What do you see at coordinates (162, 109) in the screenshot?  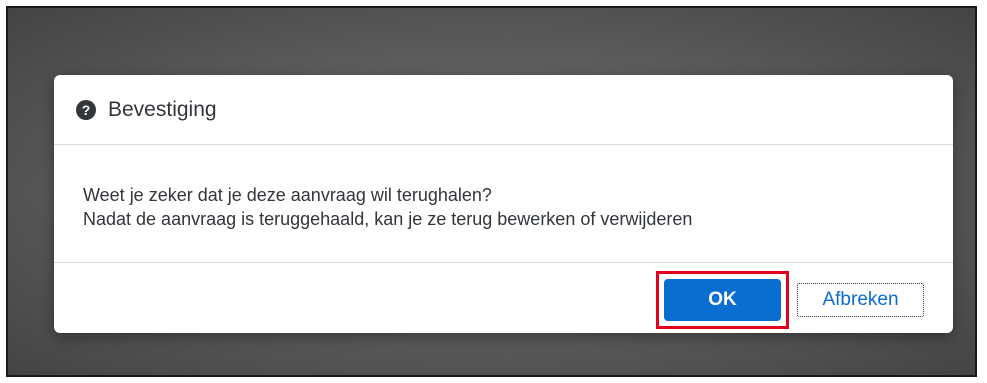 I see `dialog-title: Bevestiging` at bounding box center [162, 109].